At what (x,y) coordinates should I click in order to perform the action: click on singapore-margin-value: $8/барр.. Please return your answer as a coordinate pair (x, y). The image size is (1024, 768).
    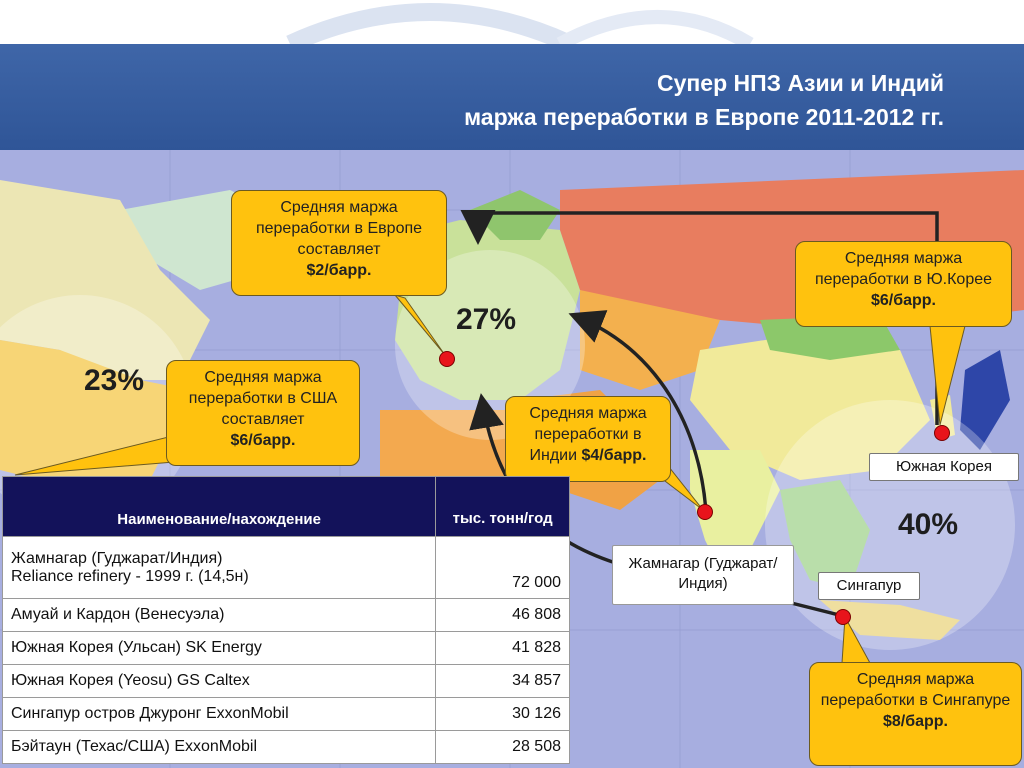
    Looking at the image, I should click on (915, 721).